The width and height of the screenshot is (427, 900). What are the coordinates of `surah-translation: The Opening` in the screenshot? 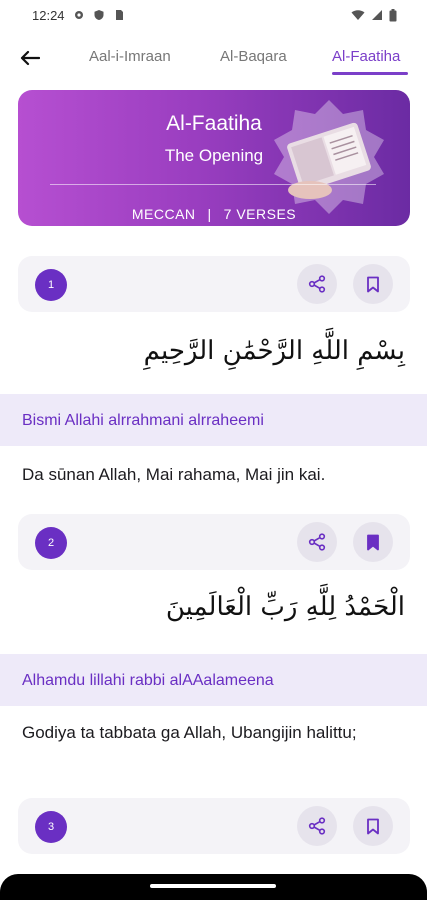 It's located at (214, 155).